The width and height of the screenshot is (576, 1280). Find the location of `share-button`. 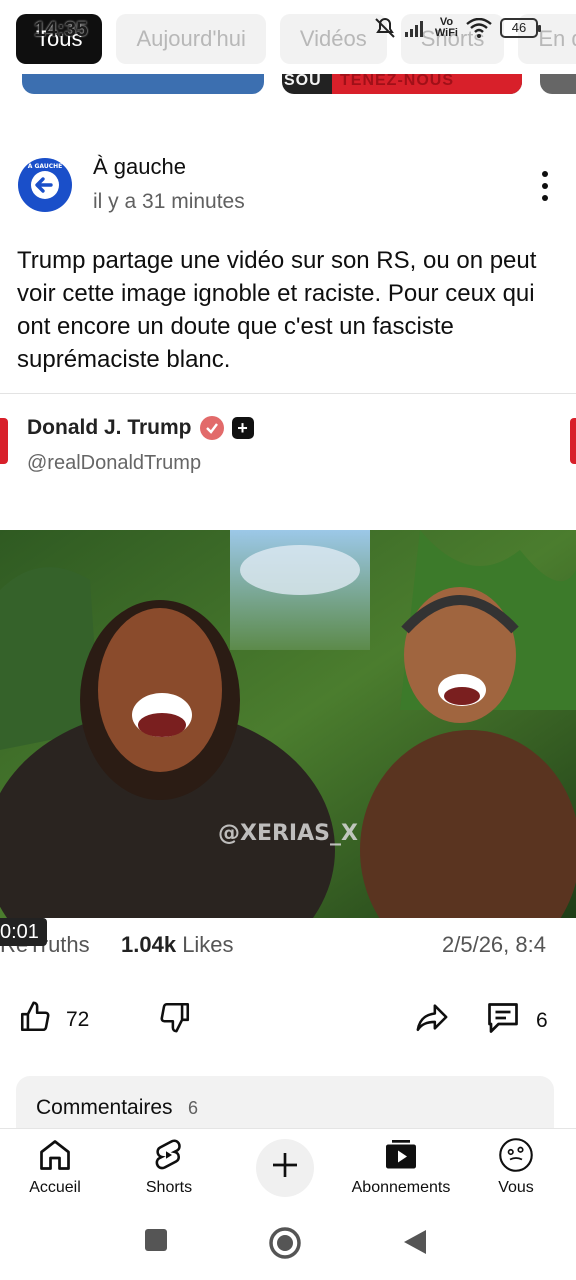

share-button is located at coordinates (432, 1020).